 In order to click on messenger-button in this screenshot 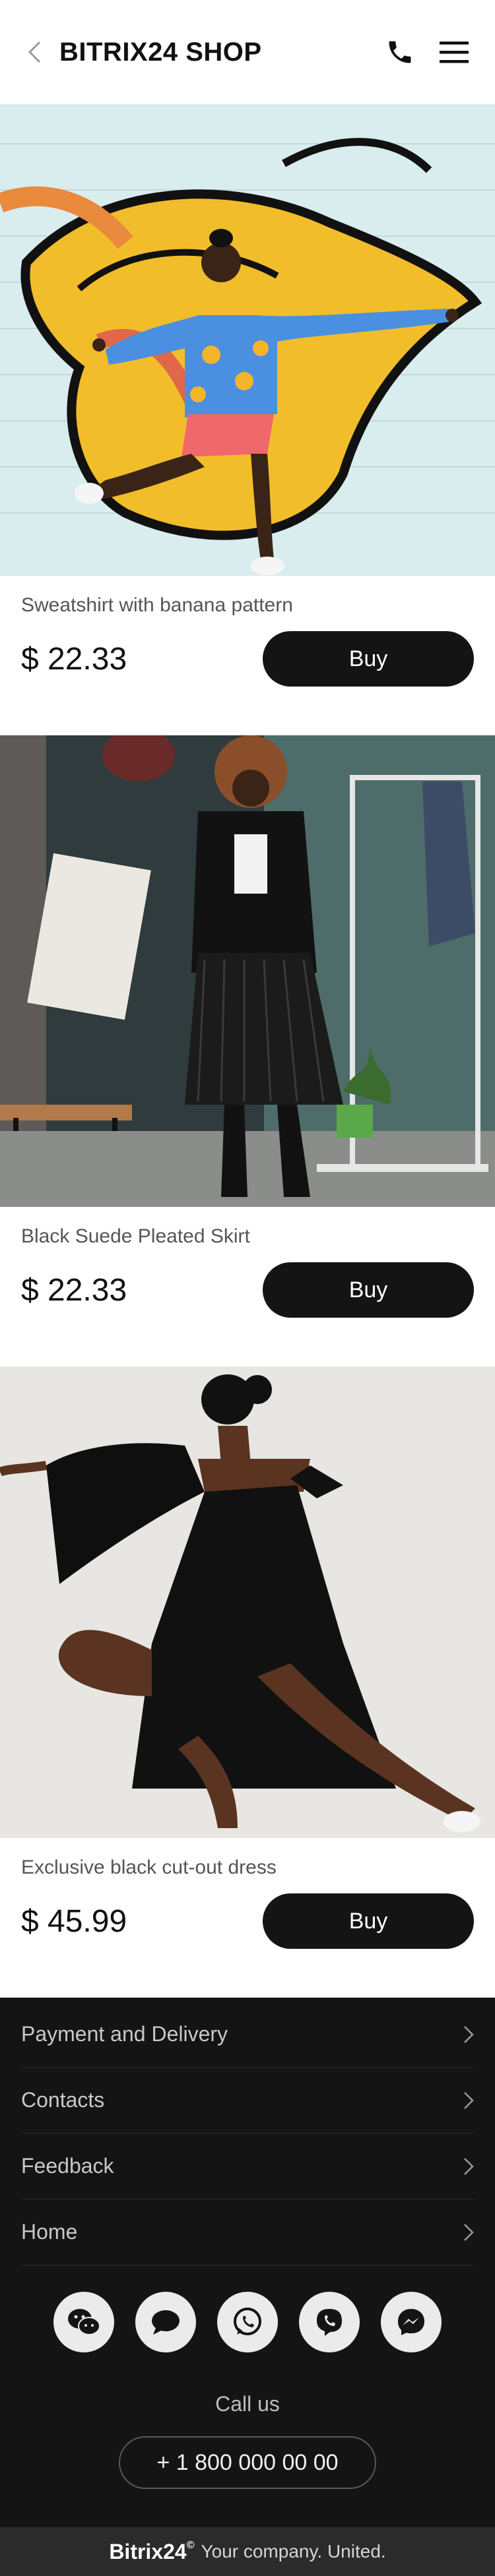, I will do `click(412, 2322)`.